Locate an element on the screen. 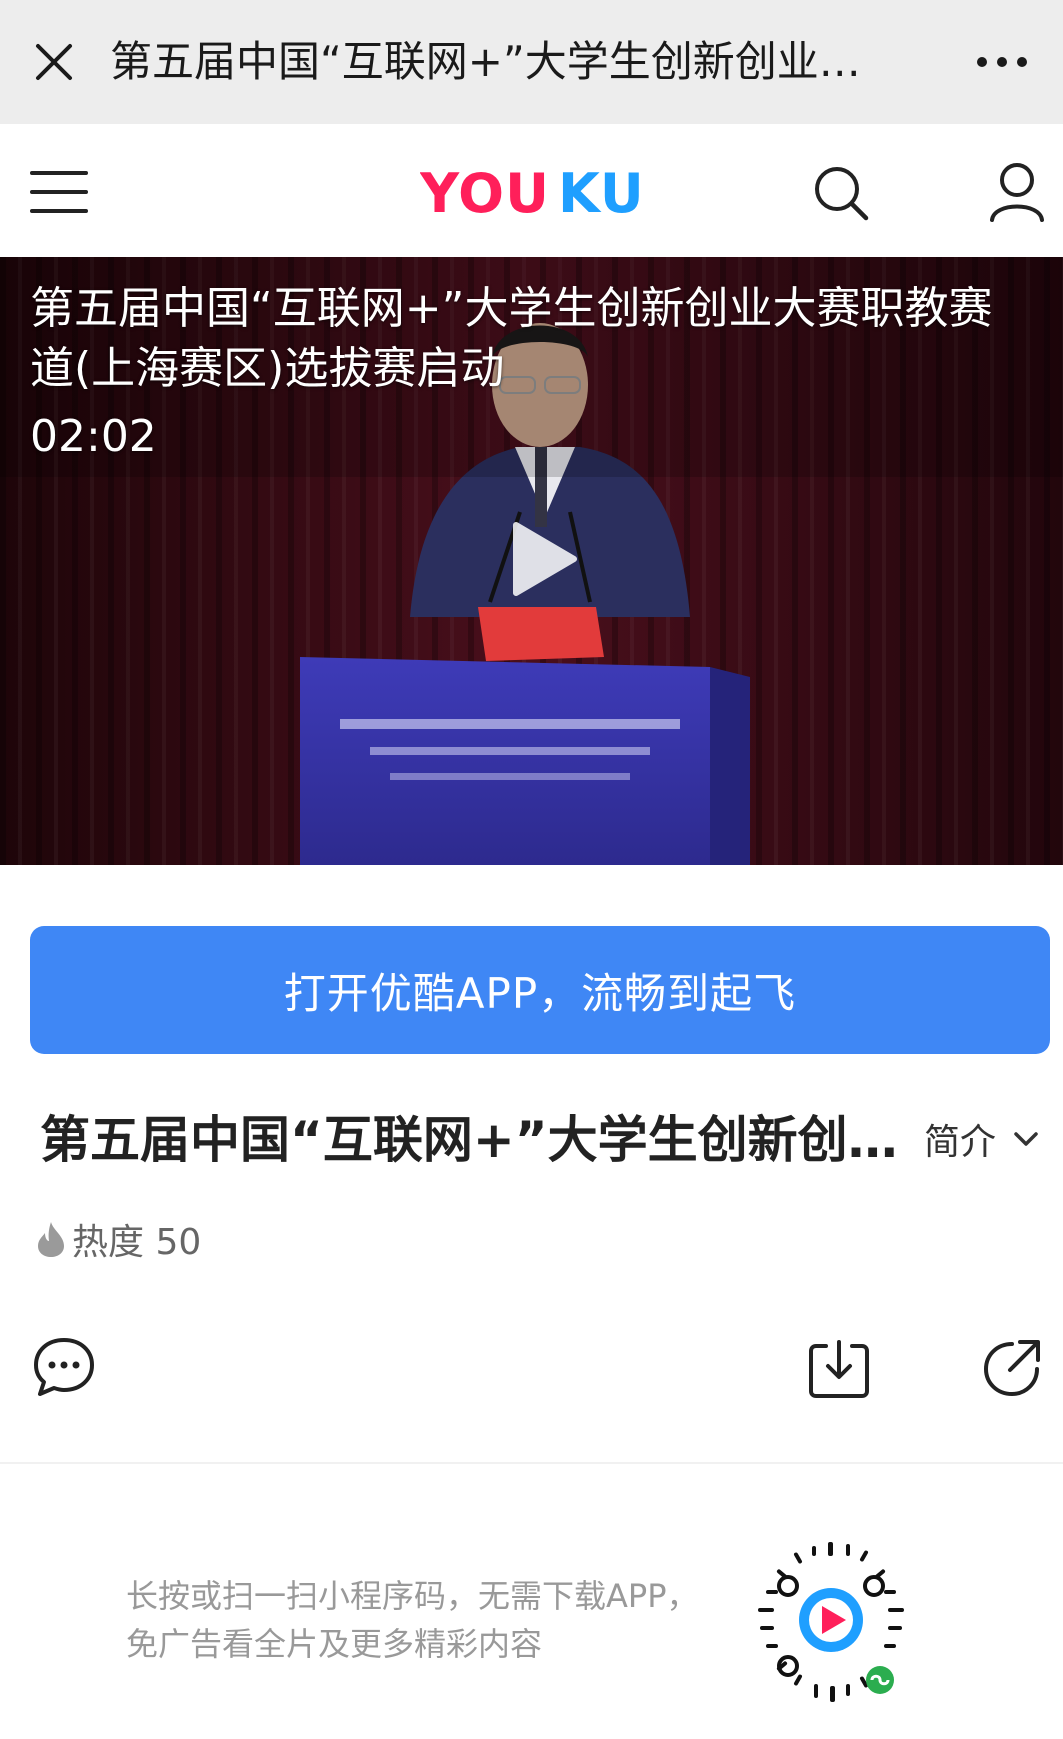 Image resolution: width=1063 pixels, height=1739 pixels. search-icon is located at coordinates (841, 193).